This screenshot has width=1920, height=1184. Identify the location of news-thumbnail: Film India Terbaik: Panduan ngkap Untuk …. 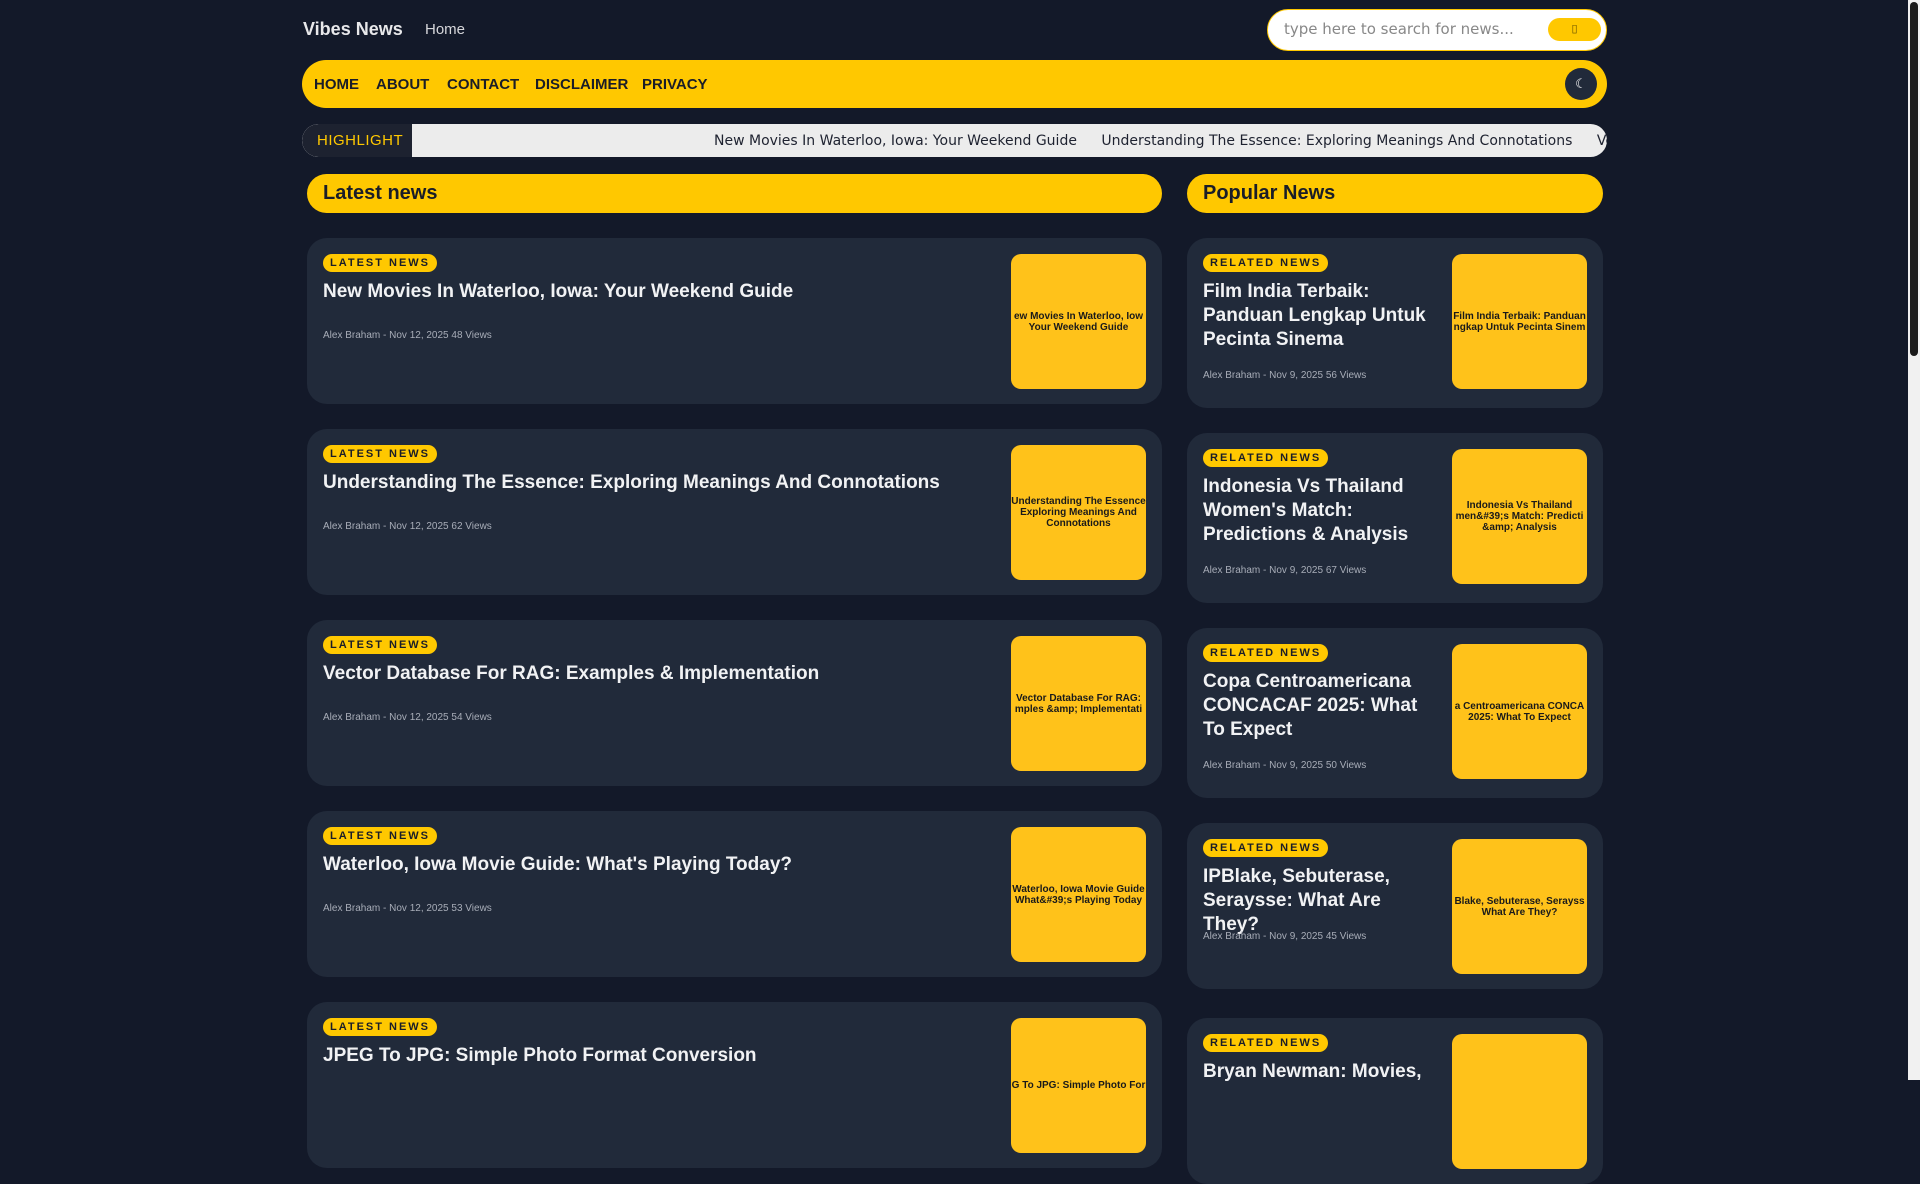
(1519, 321).